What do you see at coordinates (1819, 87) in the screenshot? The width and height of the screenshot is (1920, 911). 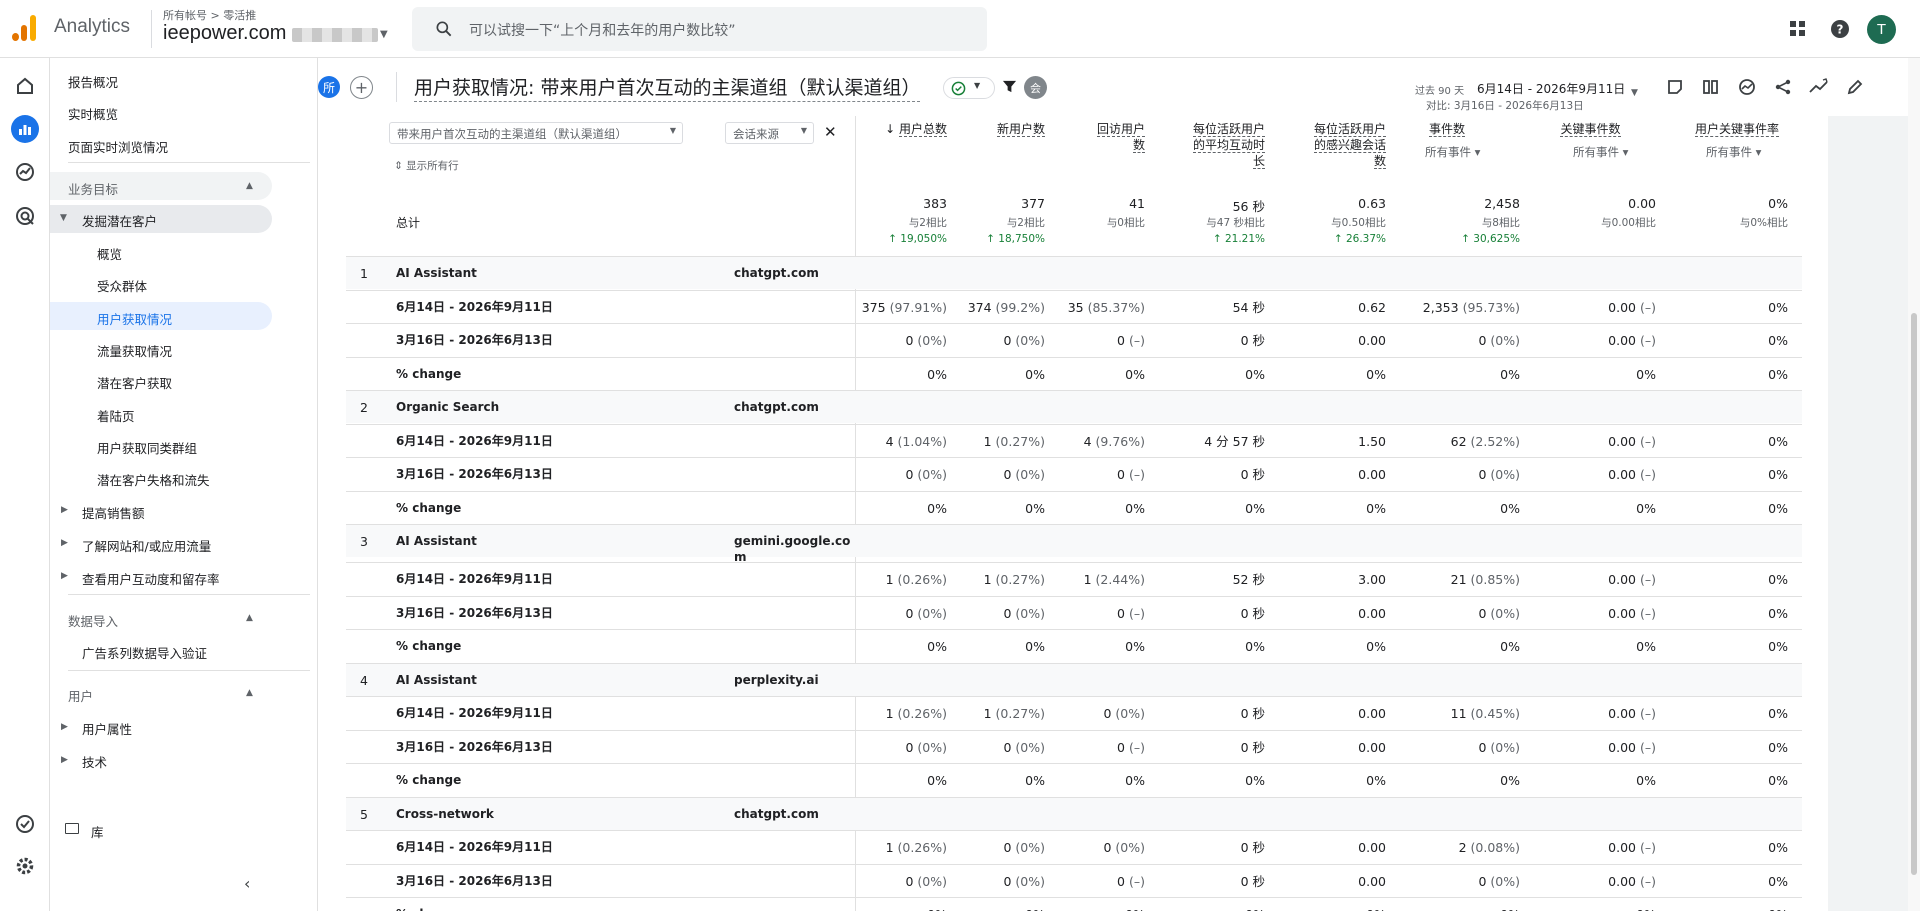 I see `trend-icon` at bounding box center [1819, 87].